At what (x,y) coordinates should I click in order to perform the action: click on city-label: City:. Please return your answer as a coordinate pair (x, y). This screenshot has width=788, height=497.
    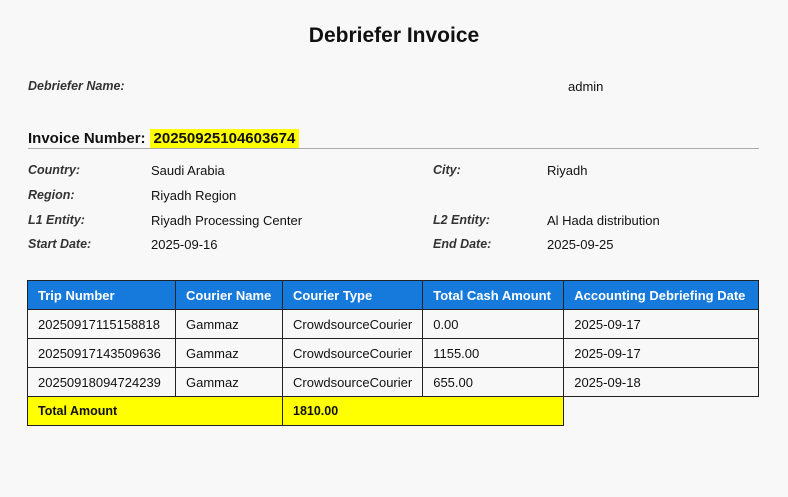
    Looking at the image, I should click on (447, 170).